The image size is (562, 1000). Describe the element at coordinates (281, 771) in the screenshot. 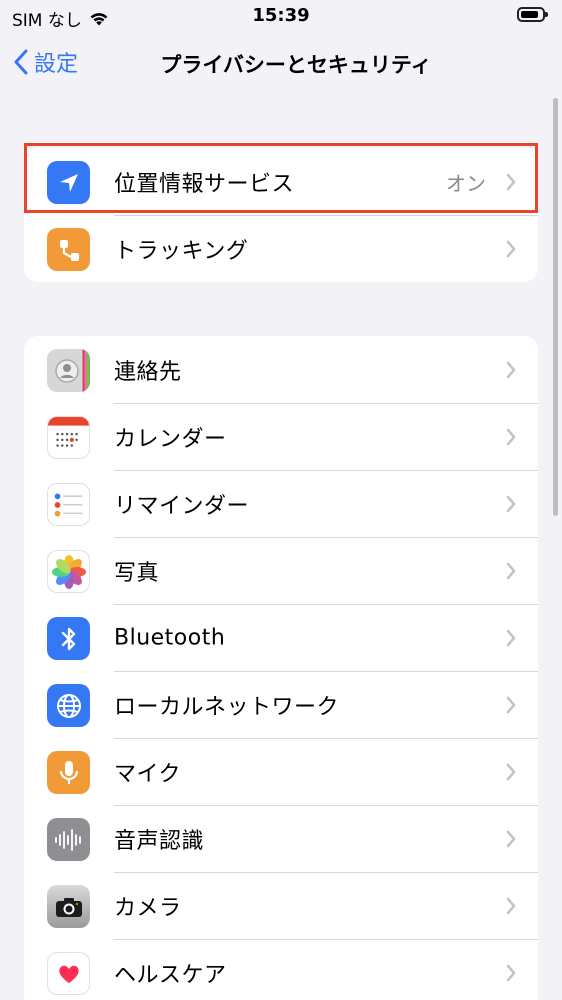

I see `row-microphone: マイク` at that location.